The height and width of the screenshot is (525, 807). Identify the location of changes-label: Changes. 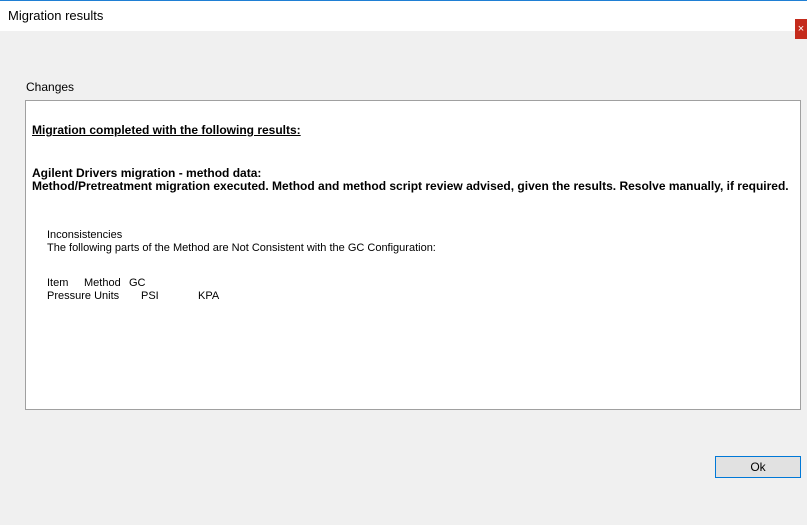
(50, 87).